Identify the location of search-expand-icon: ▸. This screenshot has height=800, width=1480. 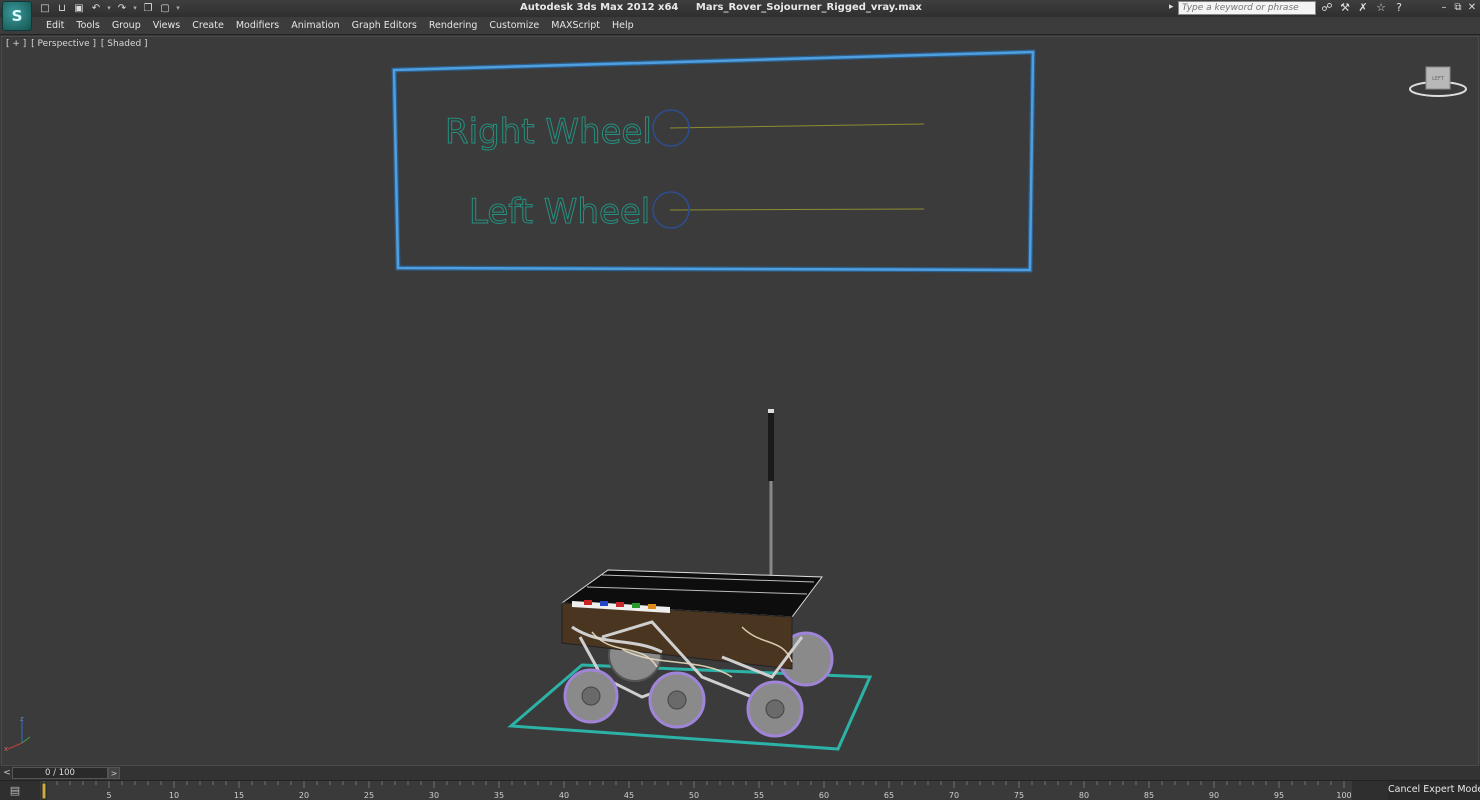
(1171, 7).